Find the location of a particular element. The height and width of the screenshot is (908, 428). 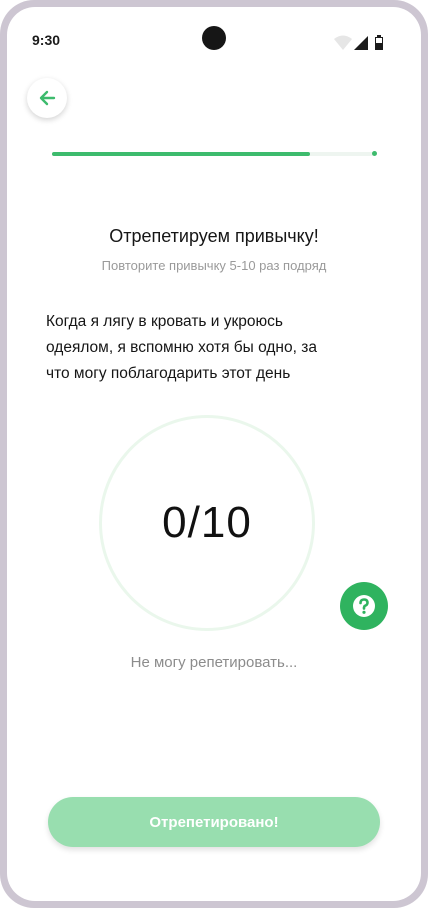

repetition-counter: 0/10 is located at coordinates (207, 523).